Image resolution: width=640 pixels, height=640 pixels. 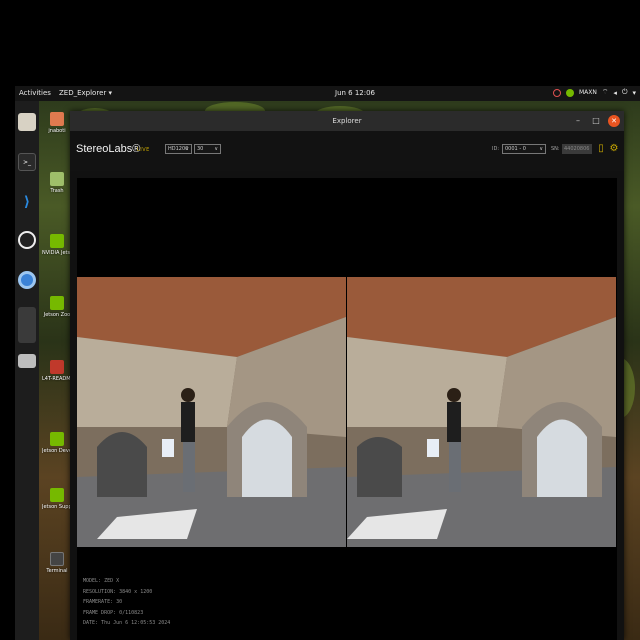 I want to click on gear-icon: ⚙, so click(x=614, y=149).